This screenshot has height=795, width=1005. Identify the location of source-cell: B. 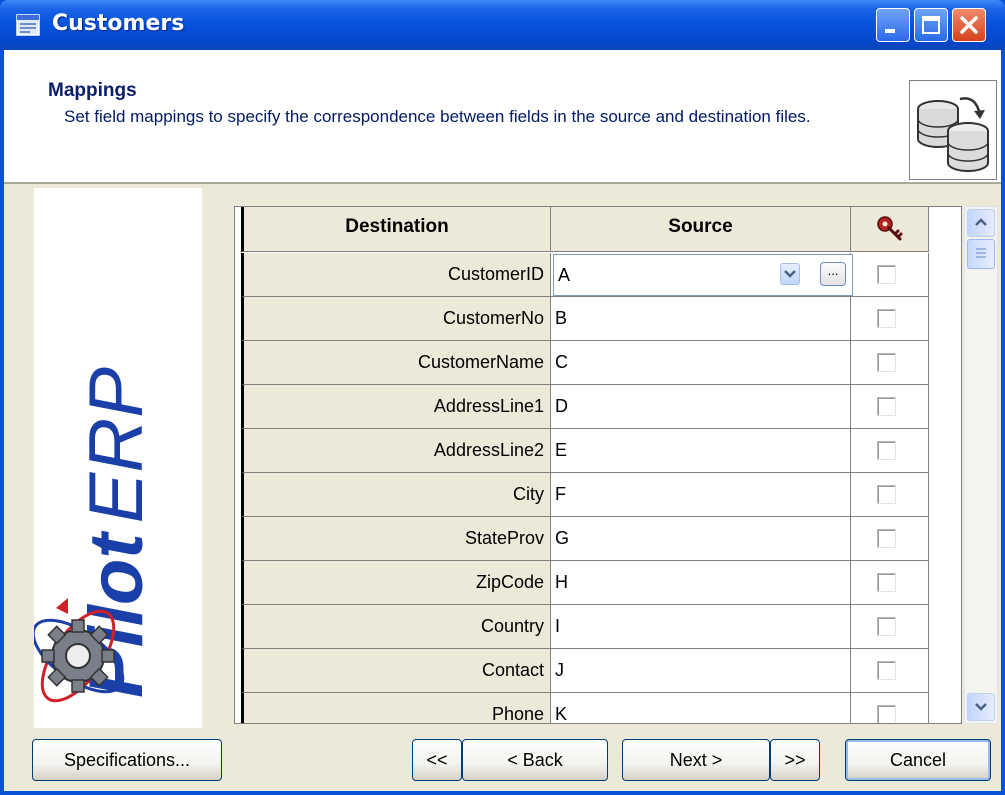
(701, 319).